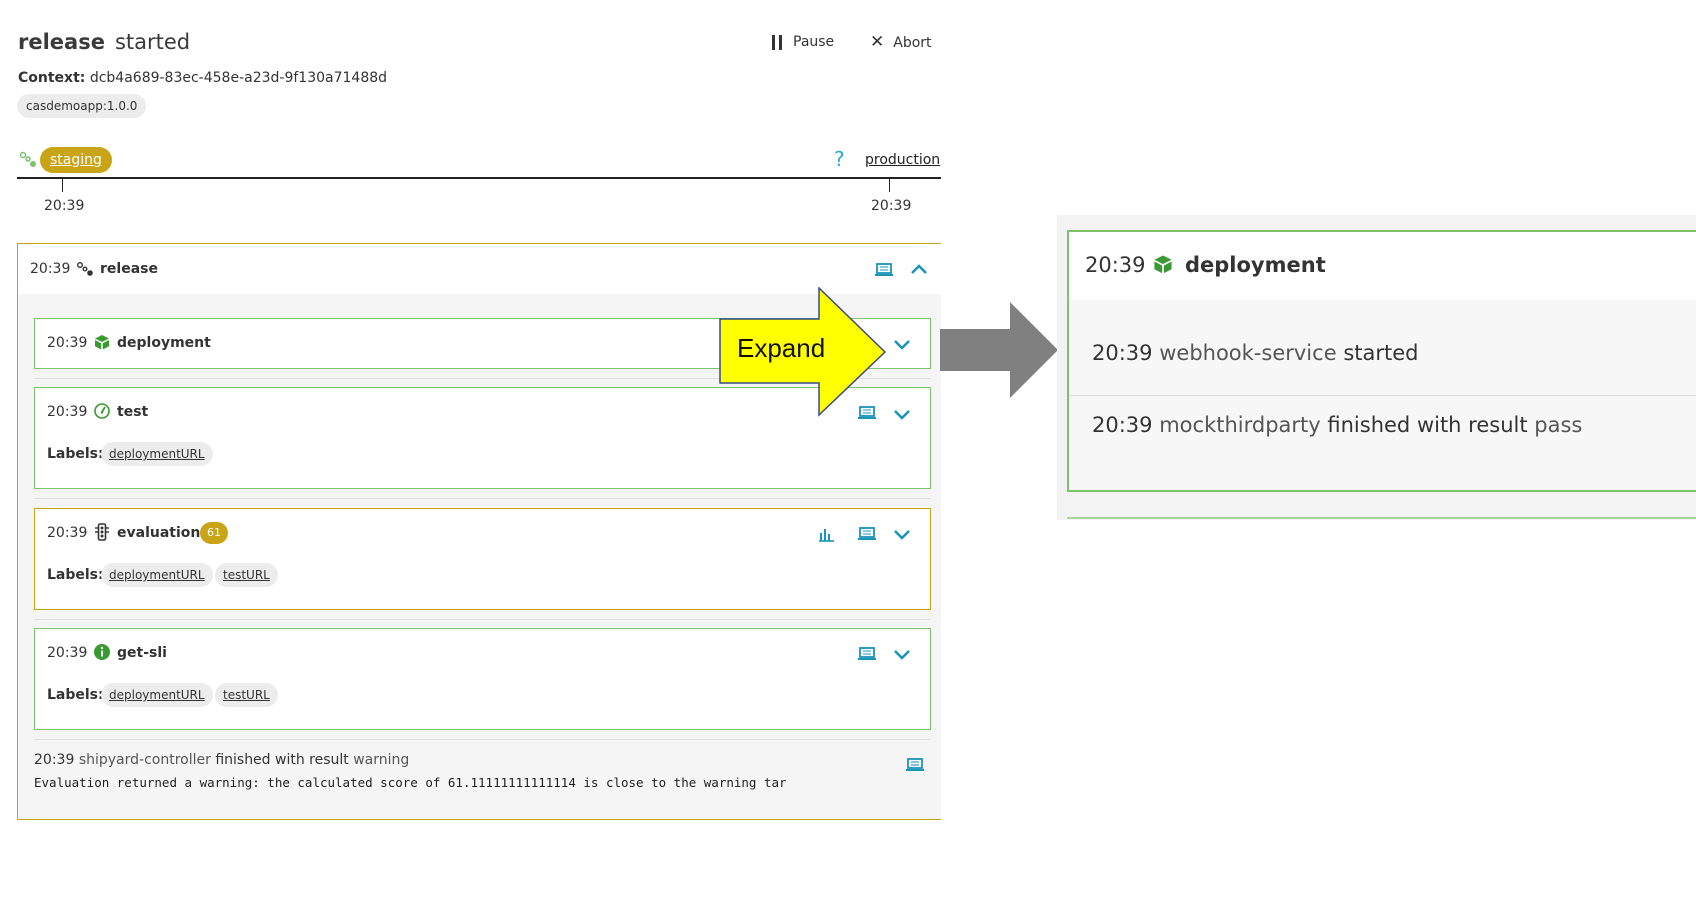 This screenshot has width=1696, height=916. I want to click on sequence-name: release, so click(129, 269).